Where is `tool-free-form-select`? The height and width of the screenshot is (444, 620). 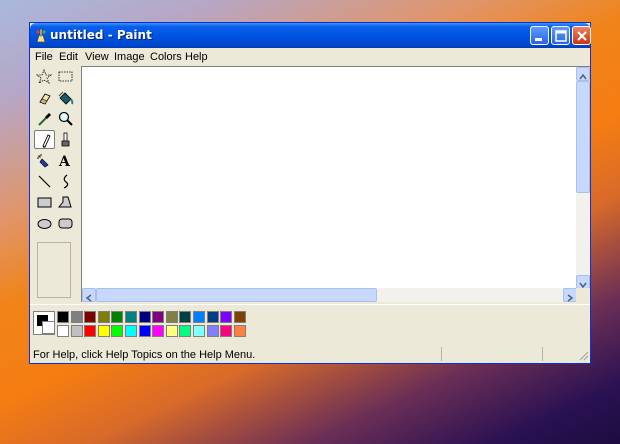
tool-free-form-select is located at coordinates (44, 76).